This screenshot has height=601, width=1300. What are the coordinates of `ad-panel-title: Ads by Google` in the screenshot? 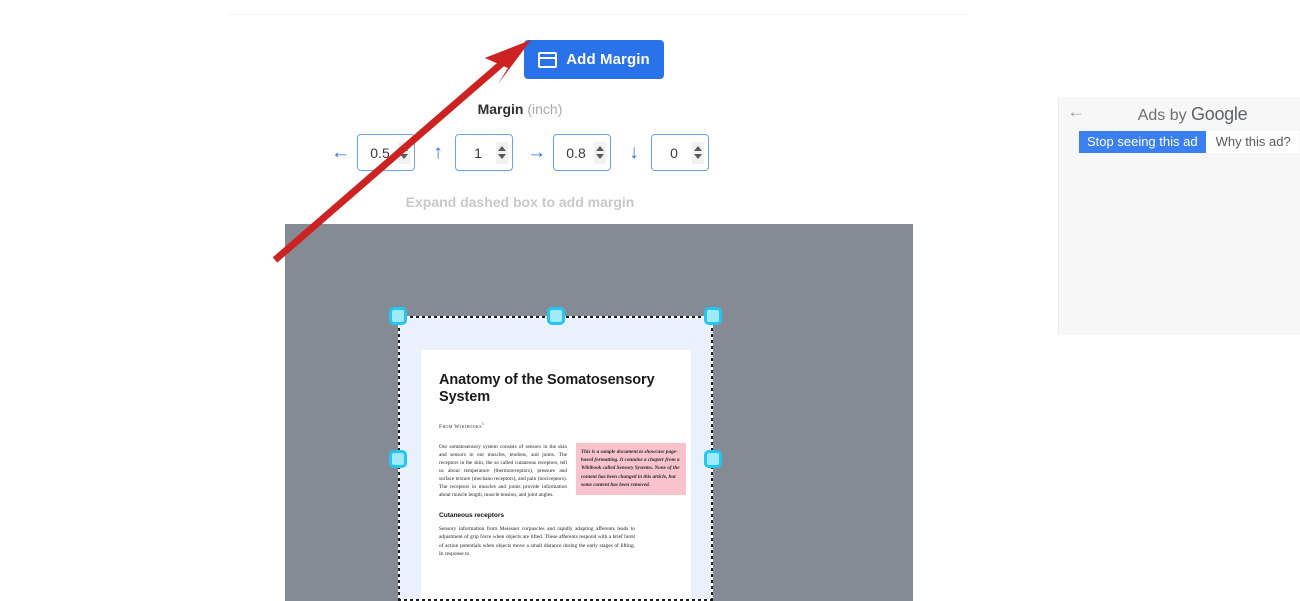 It's located at (1179, 114).